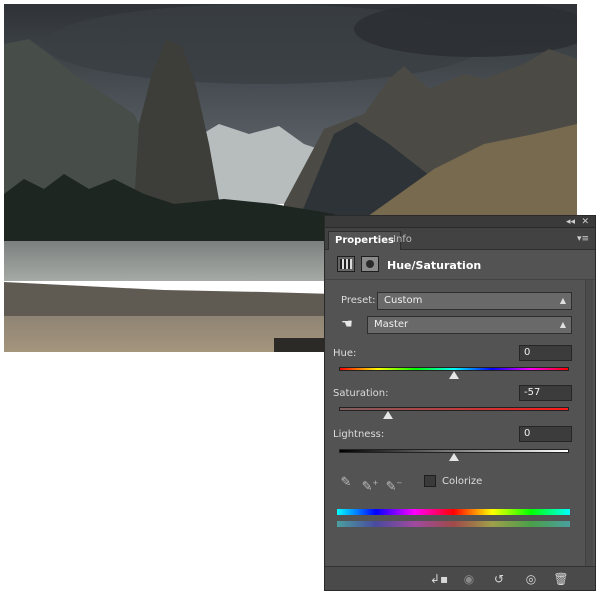  What do you see at coordinates (583, 239) in the screenshot?
I see `panel-menu-icon: ▾≡` at bounding box center [583, 239].